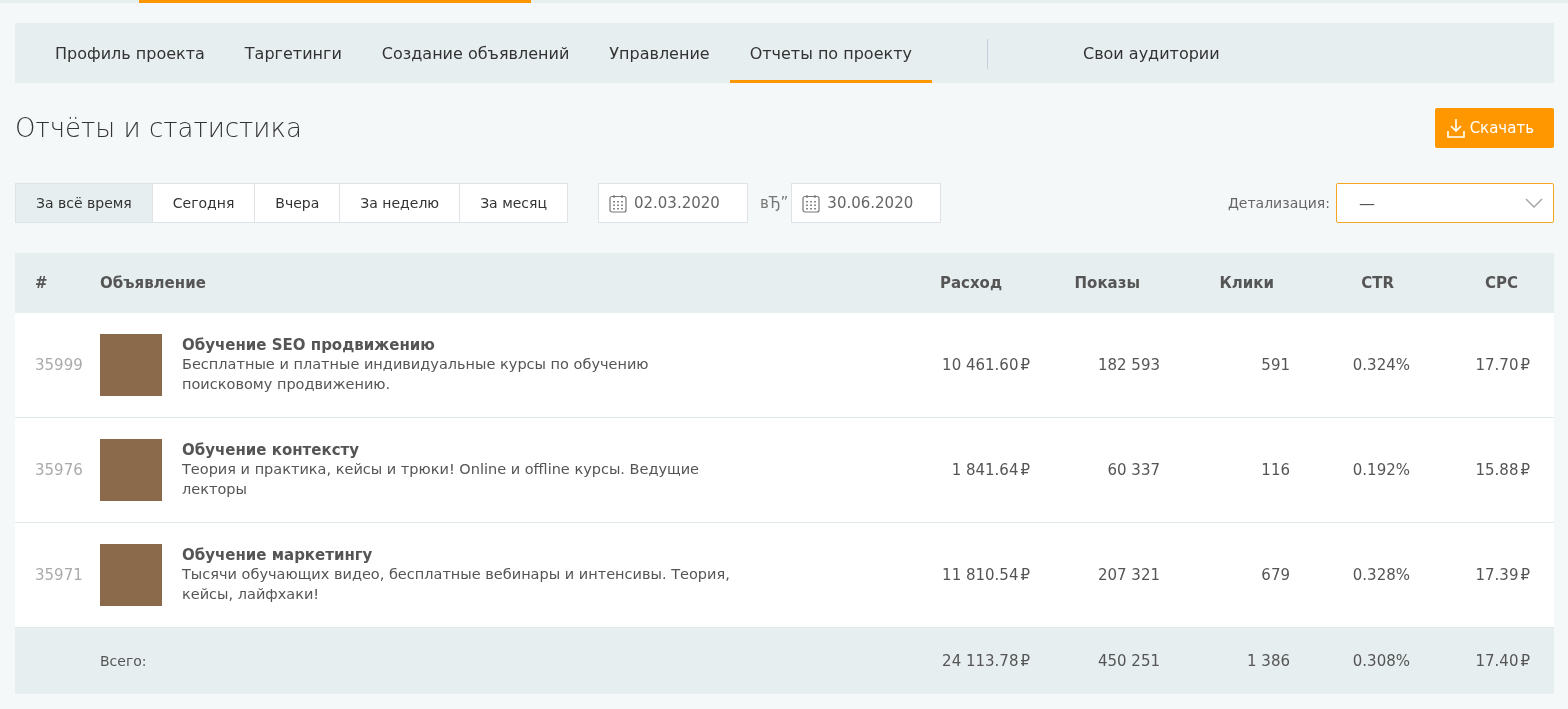 The image size is (1568, 709). I want to click on date-separator: вЂ”, so click(774, 203).